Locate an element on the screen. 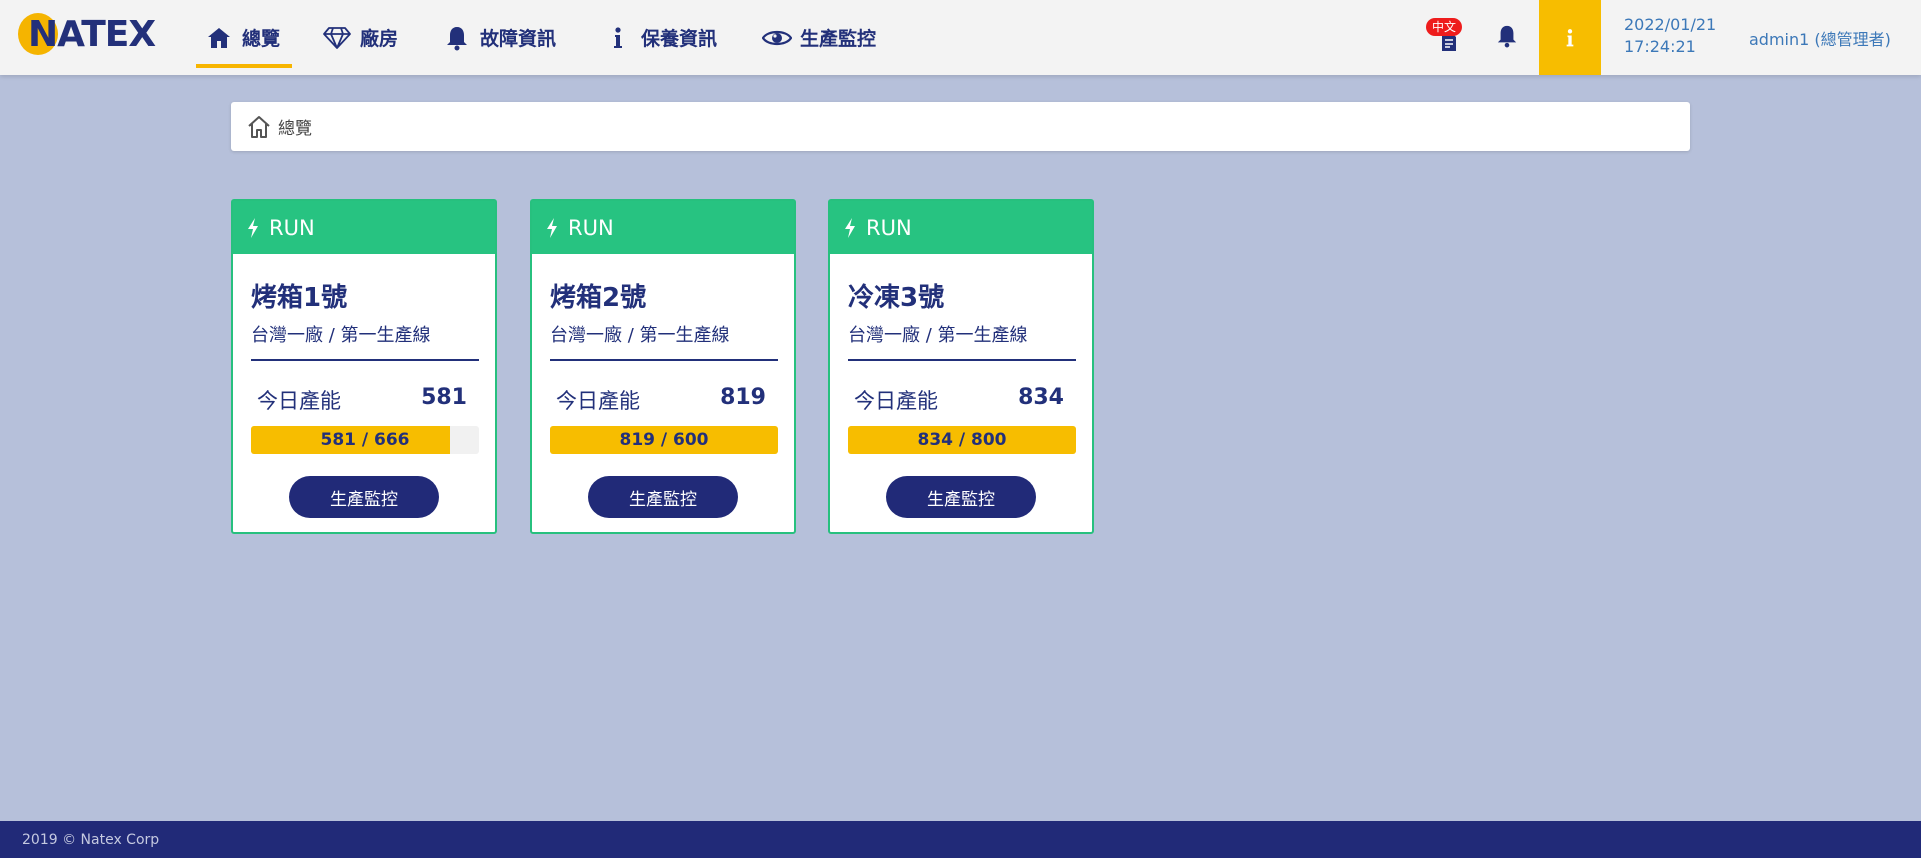 The height and width of the screenshot is (858, 1921). progress-text: 819 / 600 is located at coordinates (664, 440).